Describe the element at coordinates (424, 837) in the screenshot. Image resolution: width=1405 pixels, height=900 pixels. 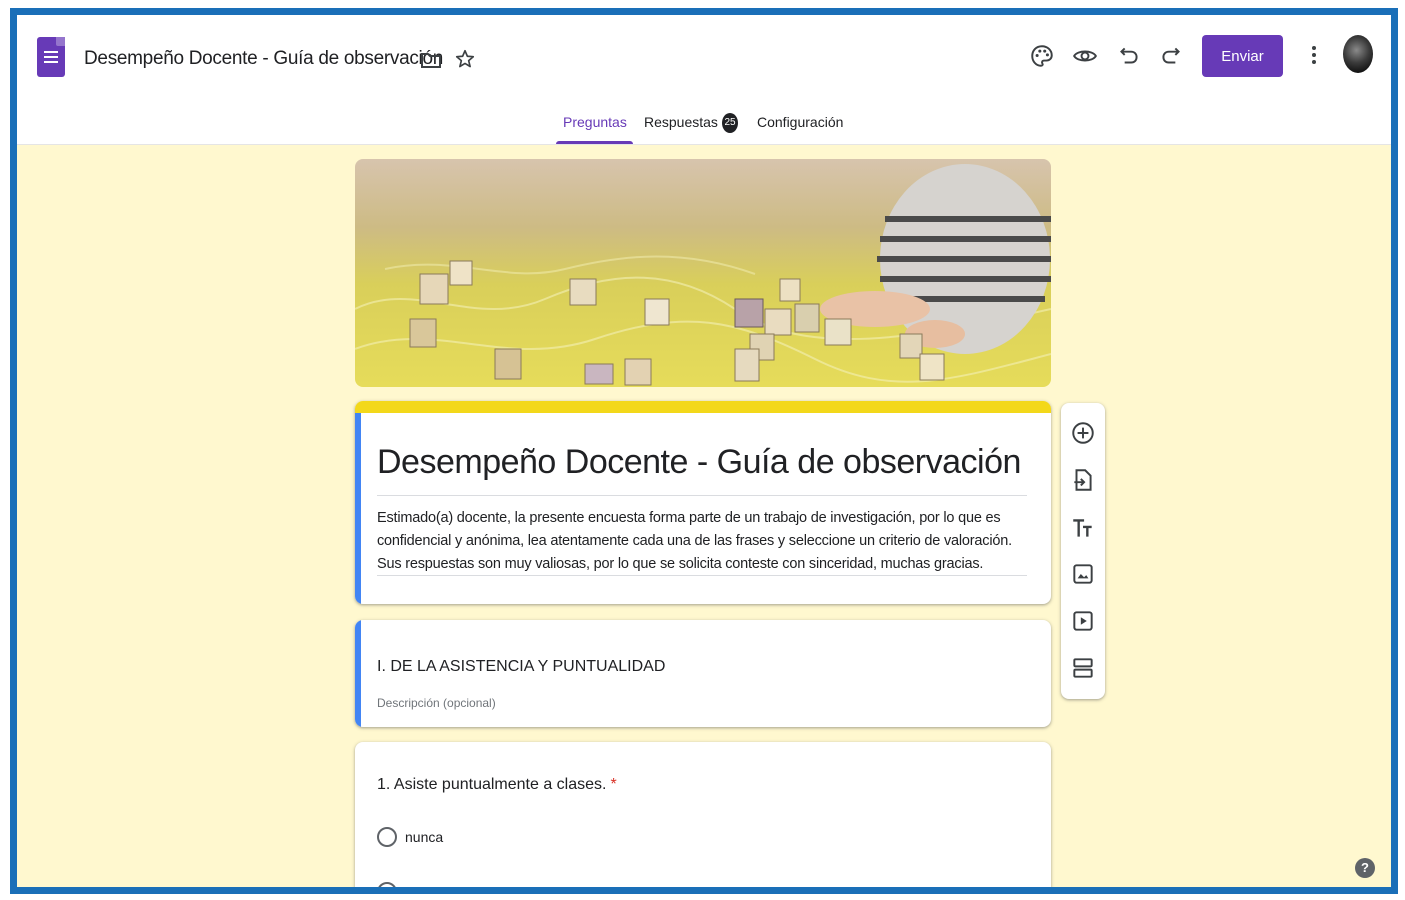
I see `option-label: nunca` at that location.